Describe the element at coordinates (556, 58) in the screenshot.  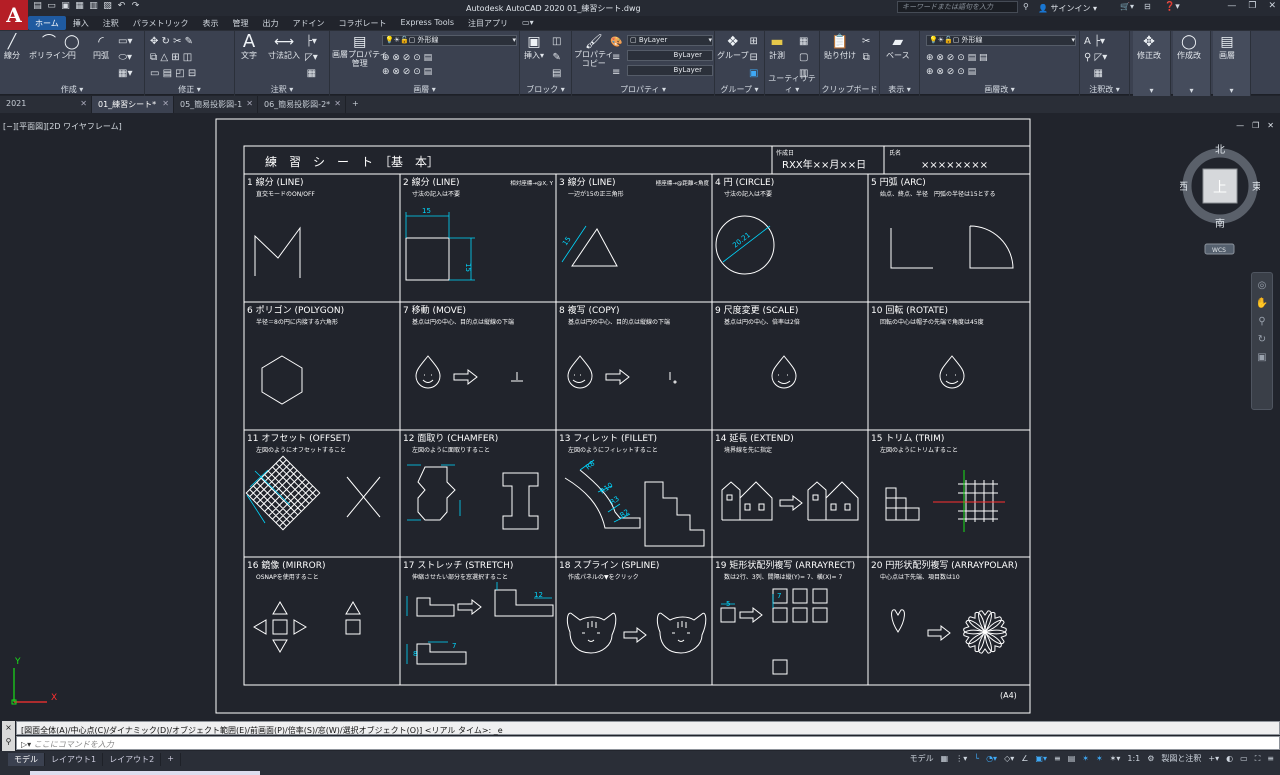
I see `block-more-icons: ◫ ✎ ▤` at that location.